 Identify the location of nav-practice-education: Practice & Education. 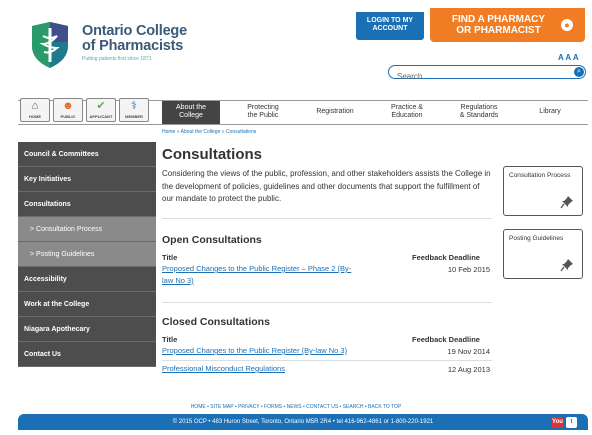
(407, 112).